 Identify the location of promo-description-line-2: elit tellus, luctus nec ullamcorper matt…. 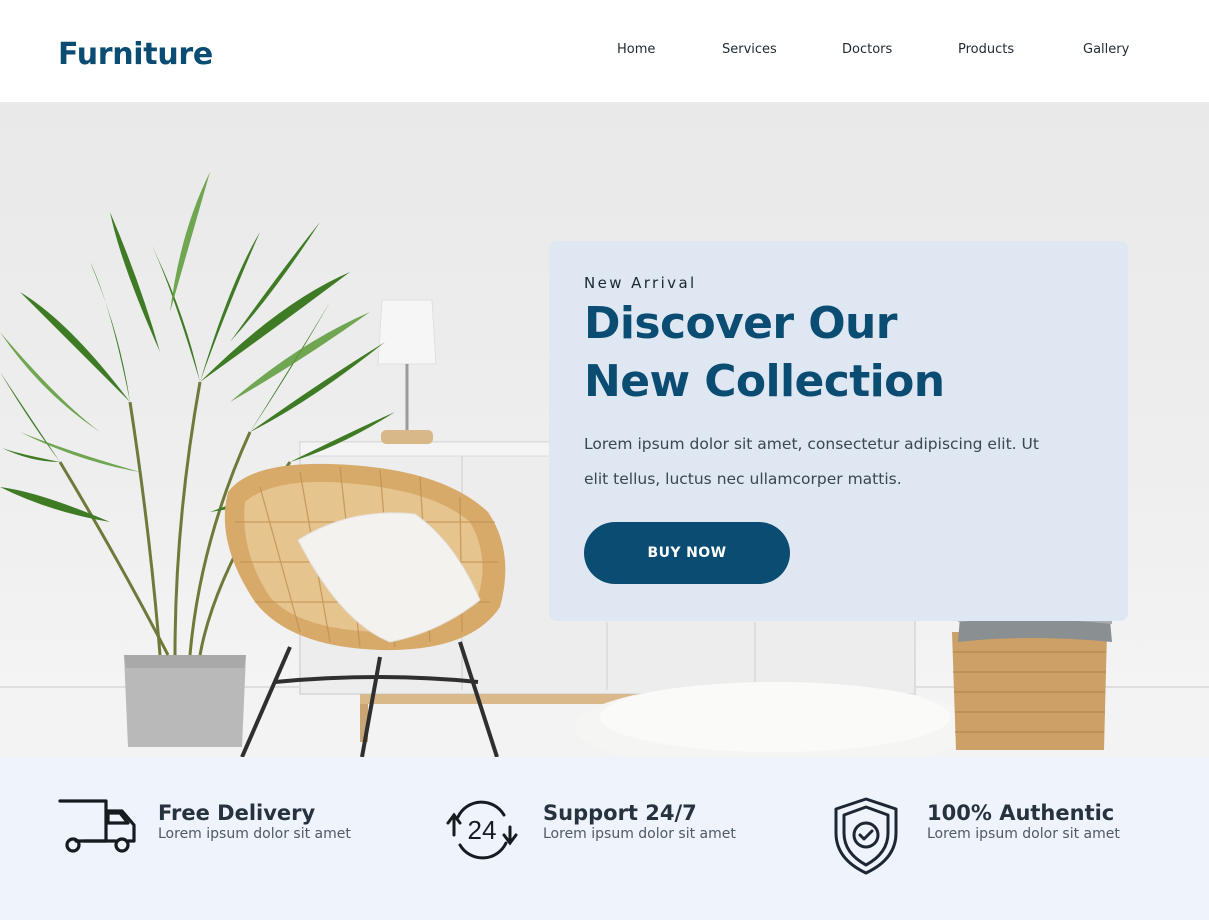
(743, 479).